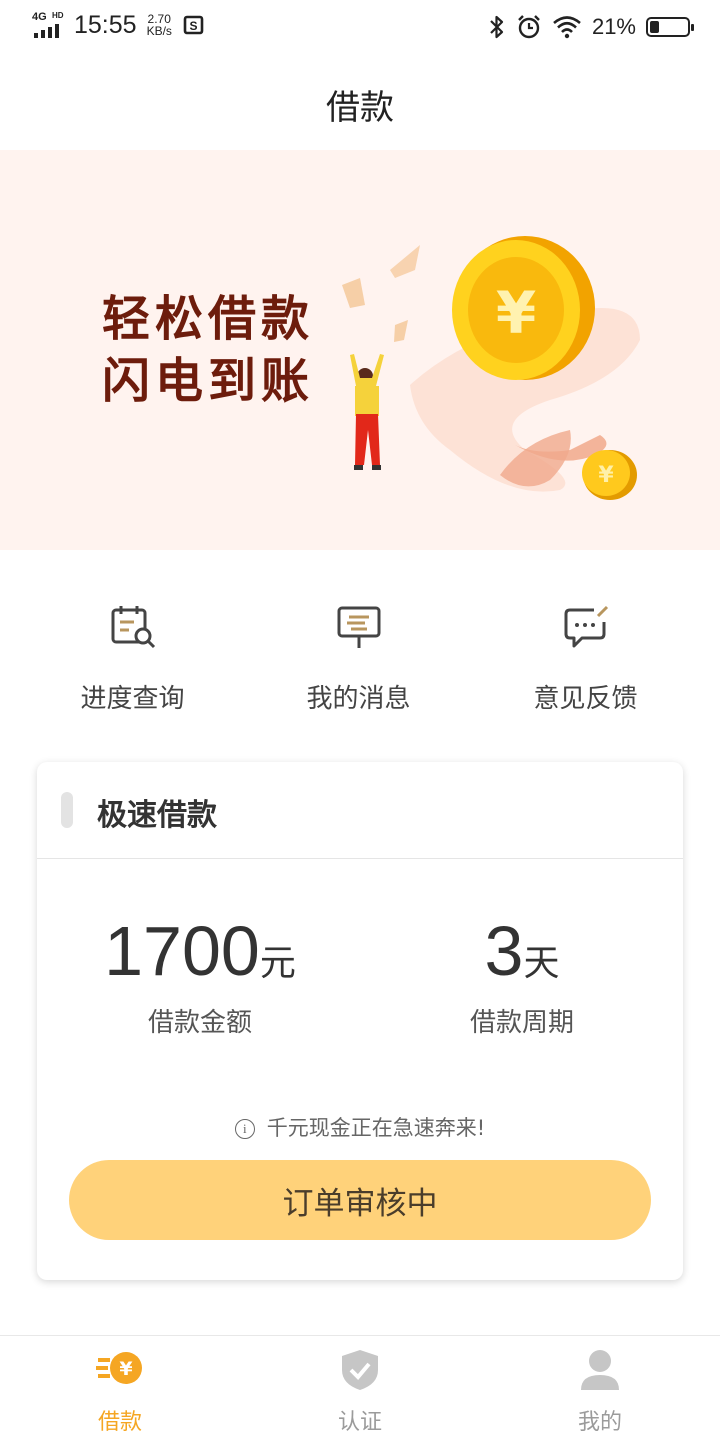 The image size is (720, 1437). I want to click on my-messages-button: 我的消息, so click(358, 657).